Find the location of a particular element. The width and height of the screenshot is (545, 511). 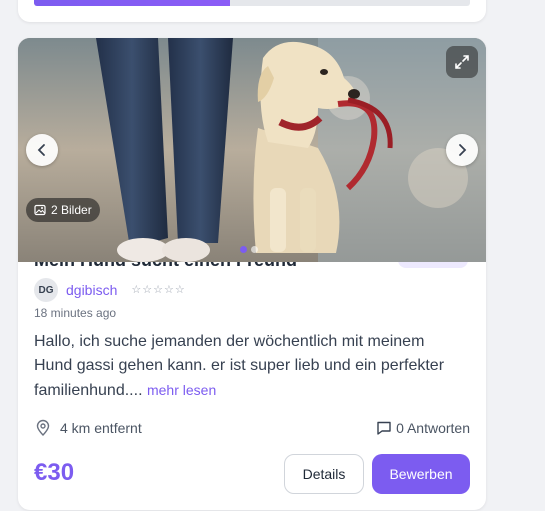

map-pin-icon is located at coordinates (43, 427).